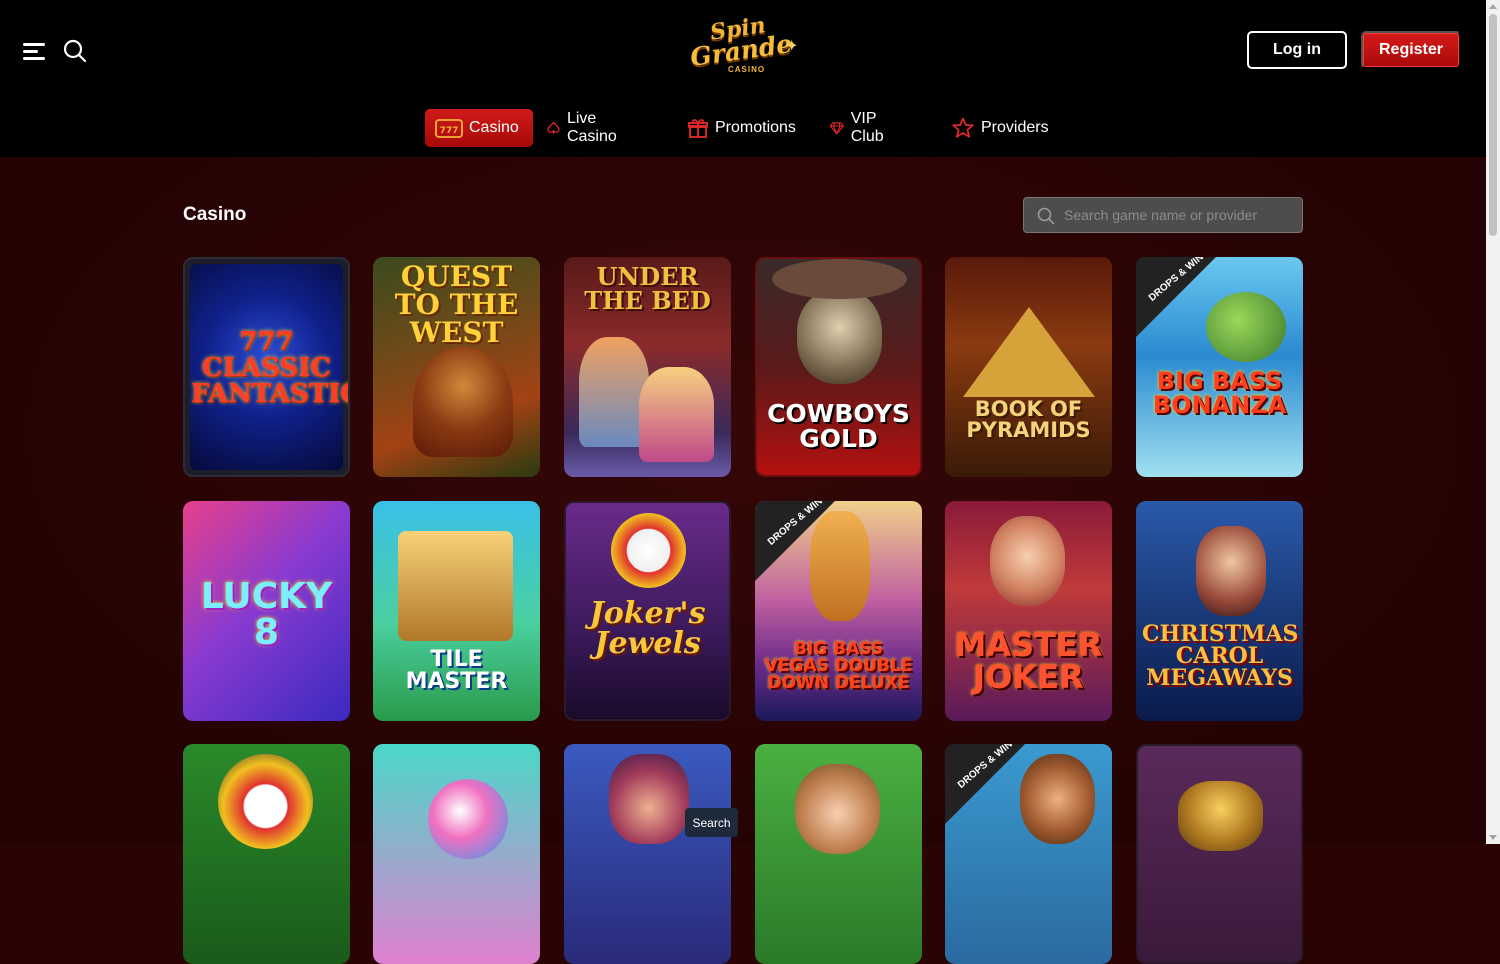  What do you see at coordinates (266, 614) in the screenshot?
I see `game-tile-title: LUCKY 8` at bounding box center [266, 614].